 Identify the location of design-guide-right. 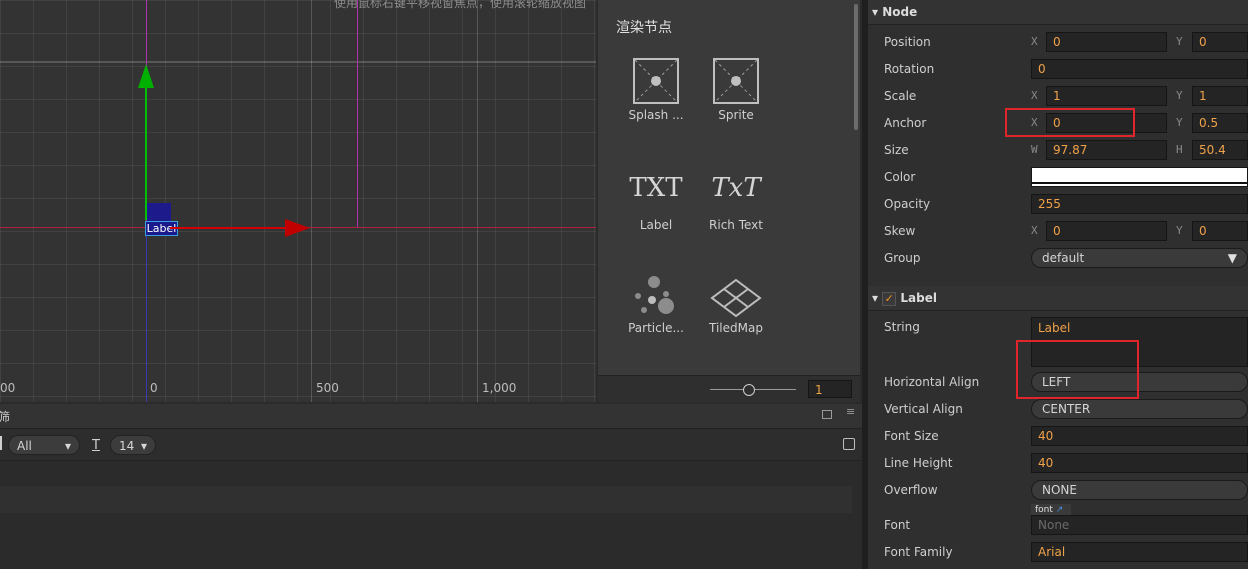
(357, 114).